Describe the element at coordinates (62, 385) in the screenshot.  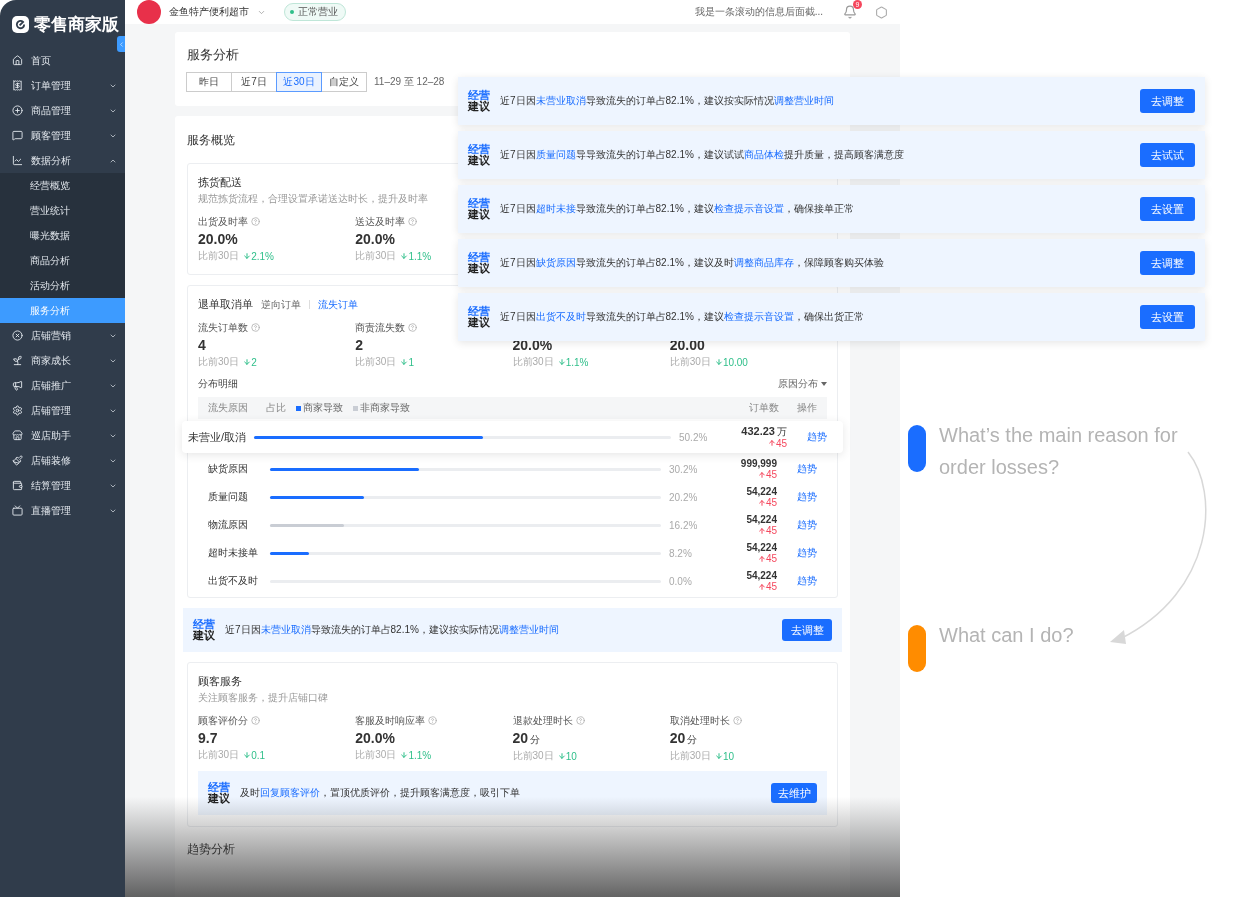
I see `sidebar-item: 店铺推广` at that location.